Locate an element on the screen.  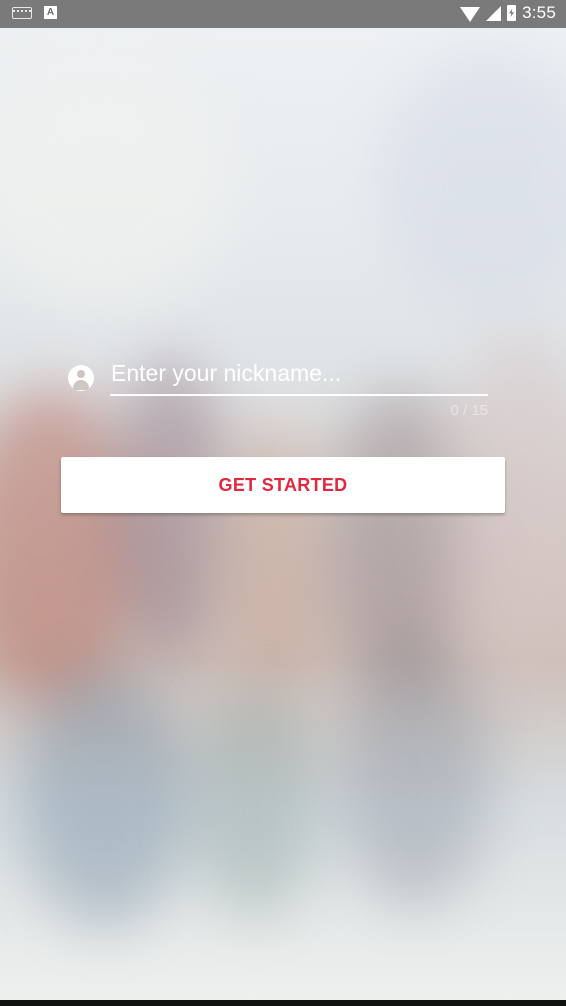
a-icon: A is located at coordinates (50, 12).